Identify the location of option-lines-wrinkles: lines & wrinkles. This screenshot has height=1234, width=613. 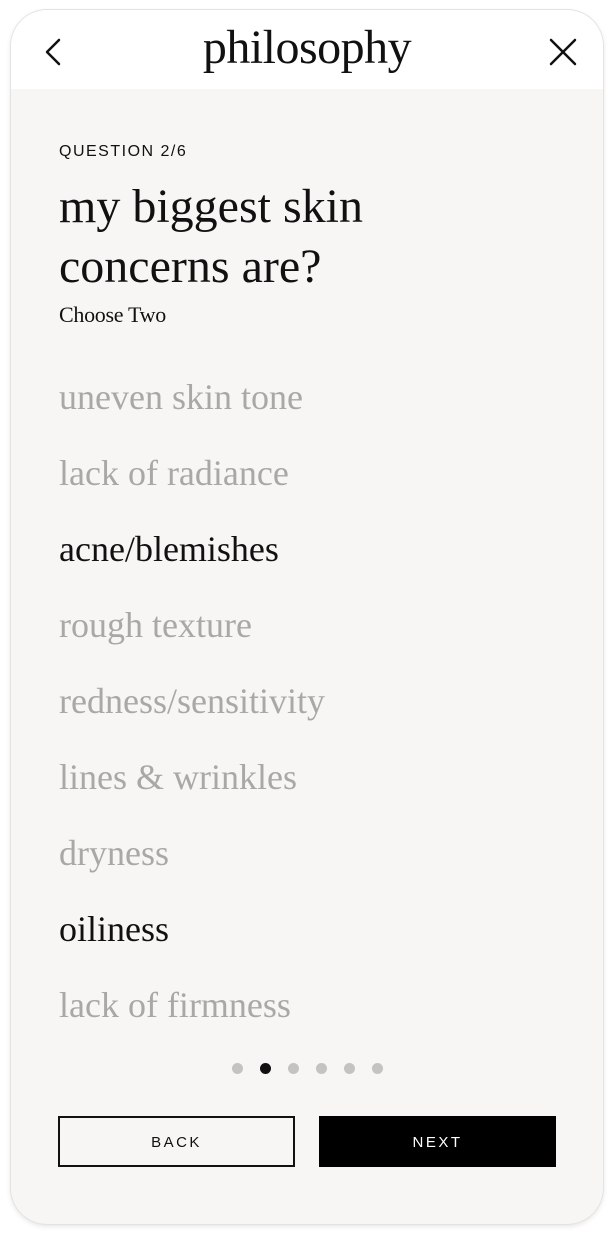
(192, 777).